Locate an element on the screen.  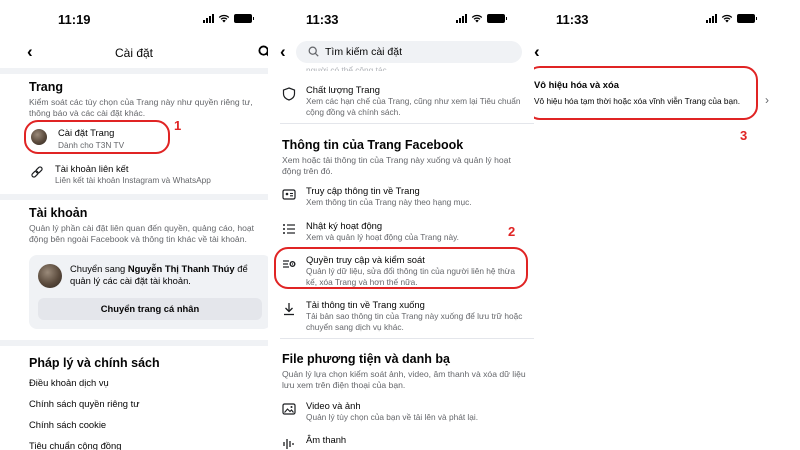
video-photo-title: Video và ảnh is located at coordinates (333, 405).